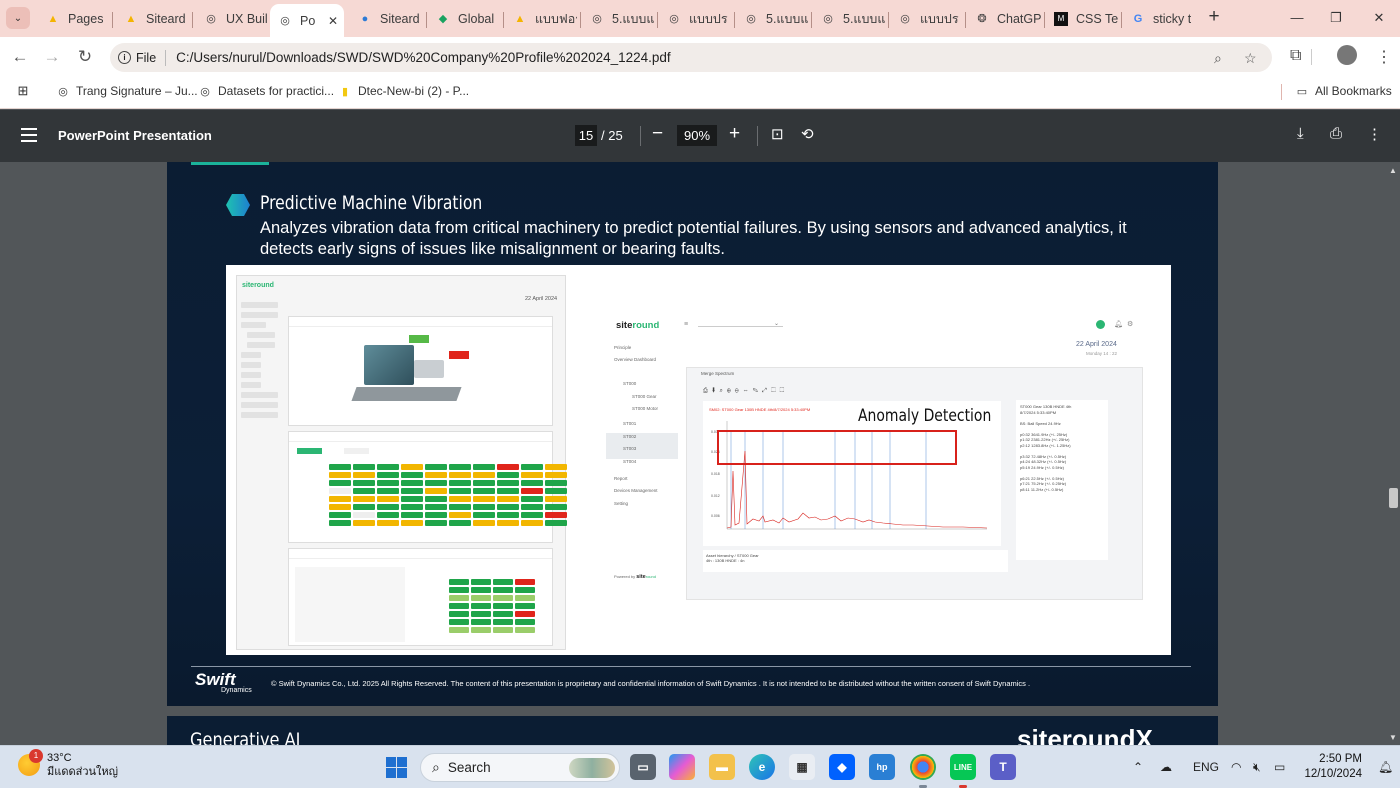  Describe the element at coordinates (682, 767) in the screenshot. I see `copilot-icon` at that location.